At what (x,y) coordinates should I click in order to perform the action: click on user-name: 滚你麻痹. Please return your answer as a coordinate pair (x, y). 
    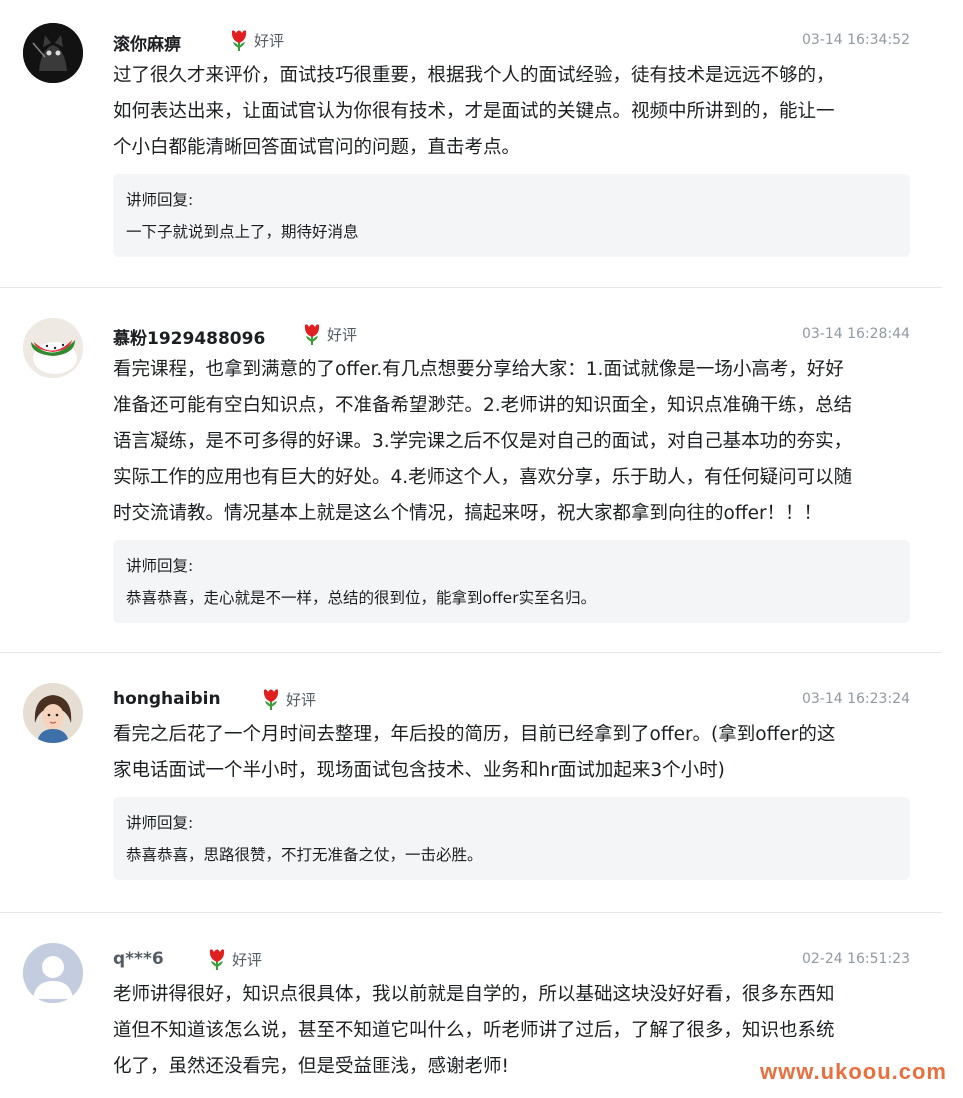
    Looking at the image, I should click on (147, 42).